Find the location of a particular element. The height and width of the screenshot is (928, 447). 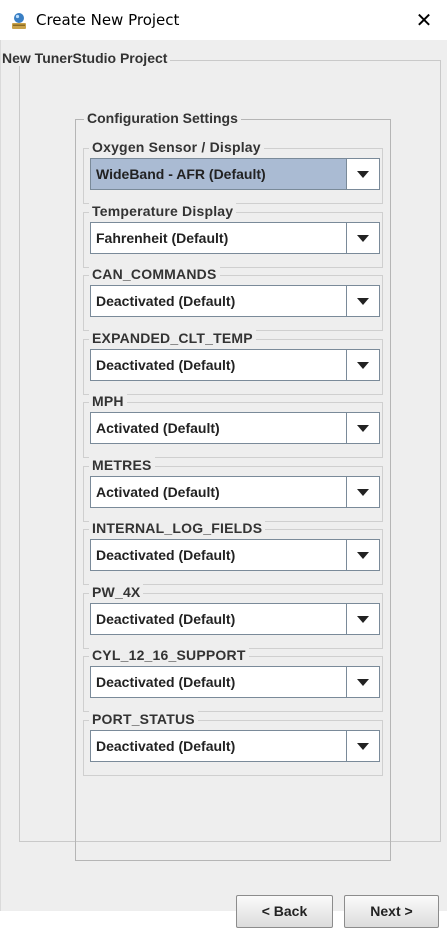

setting-label: PORT_STATUS is located at coordinates (143, 718).